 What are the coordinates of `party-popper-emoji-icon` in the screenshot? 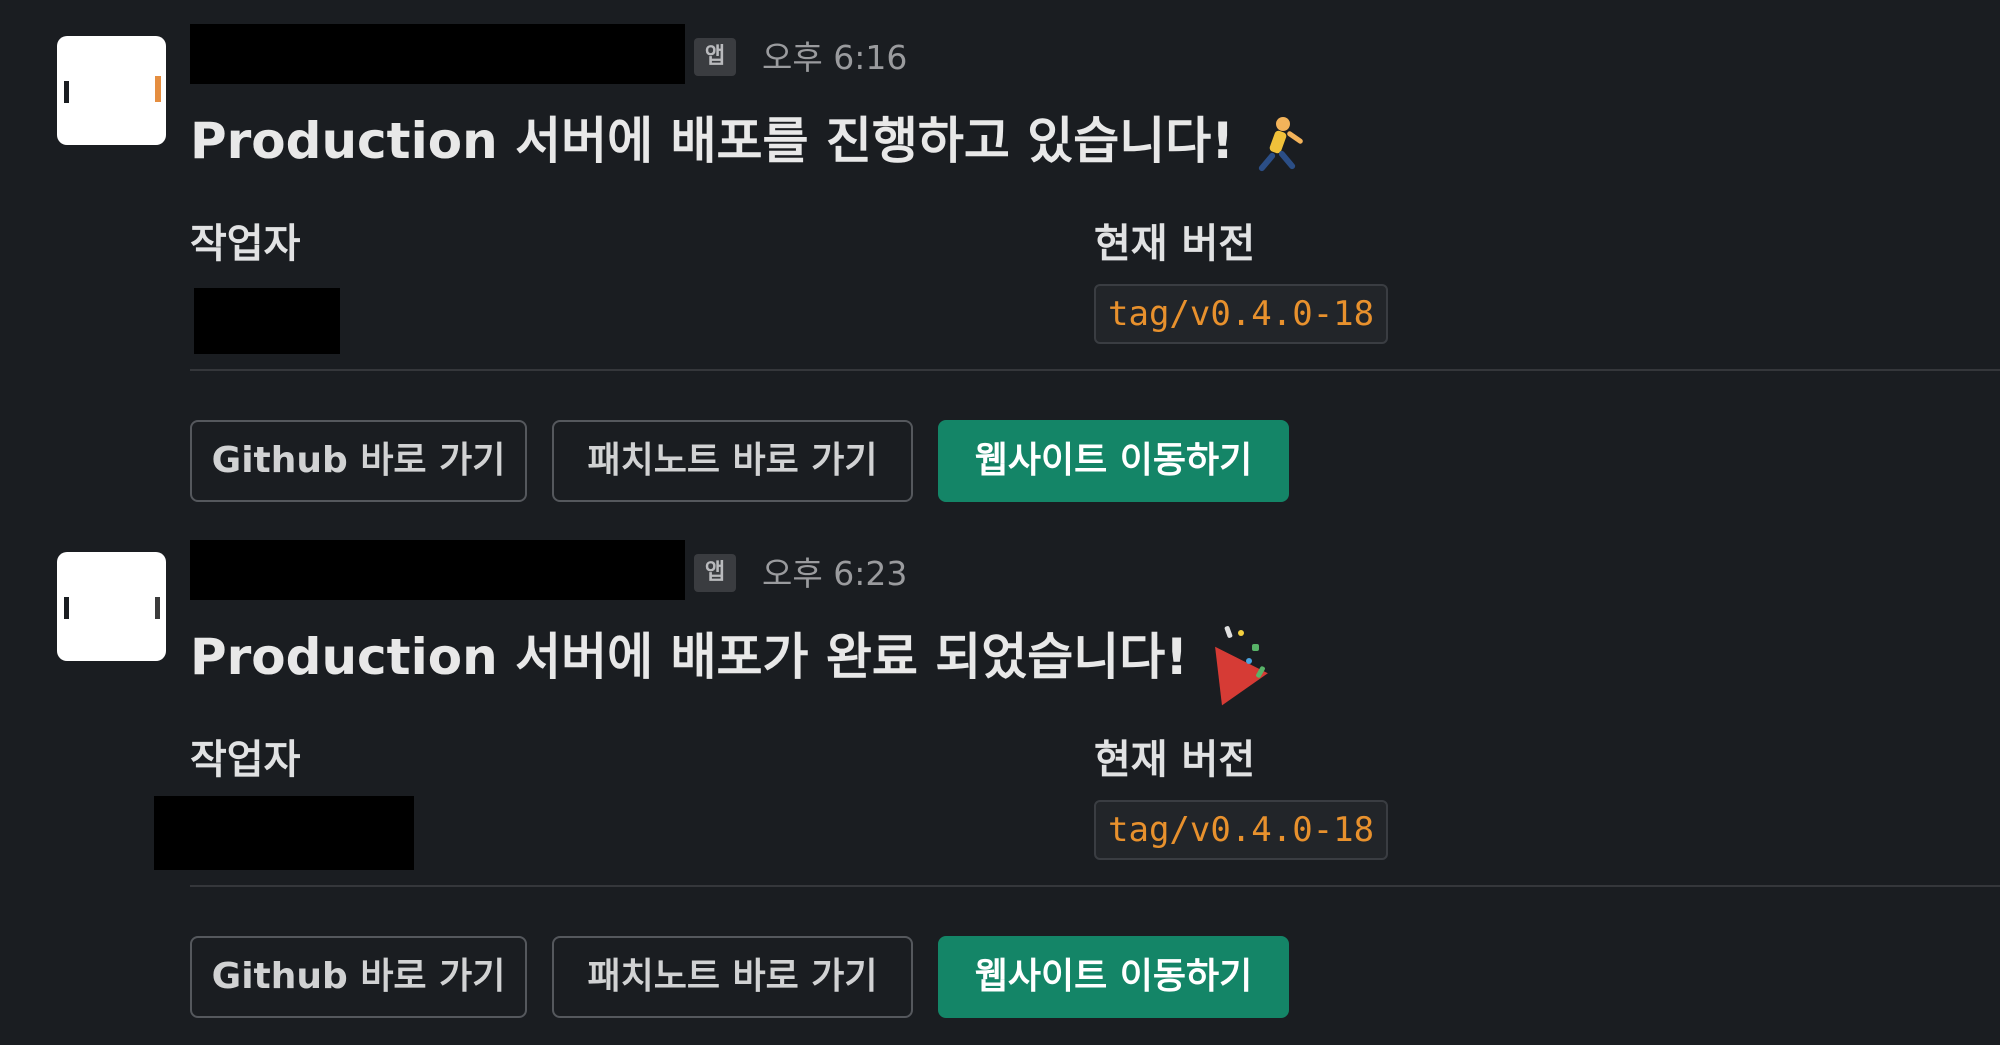 It's located at (1230, 665).